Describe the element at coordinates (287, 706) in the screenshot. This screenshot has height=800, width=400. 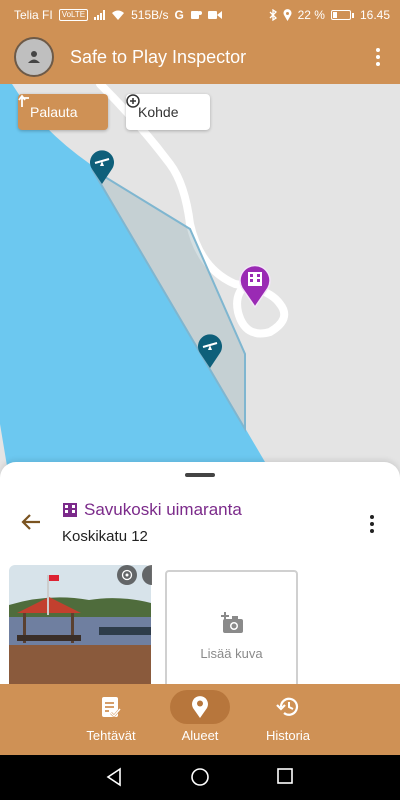
I see `history-icon` at that location.